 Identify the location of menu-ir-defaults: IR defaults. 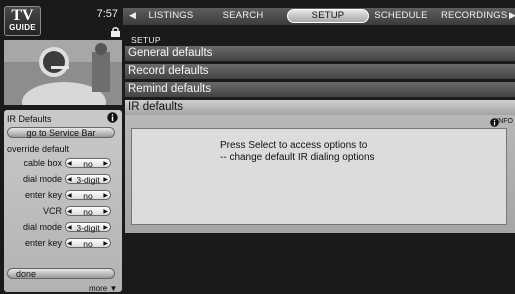
(320, 107).